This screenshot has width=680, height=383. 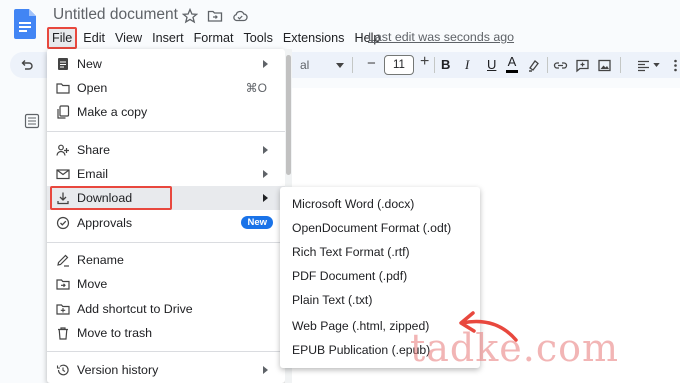 I want to click on open-shortcut: ⌘O, so click(x=256, y=88).